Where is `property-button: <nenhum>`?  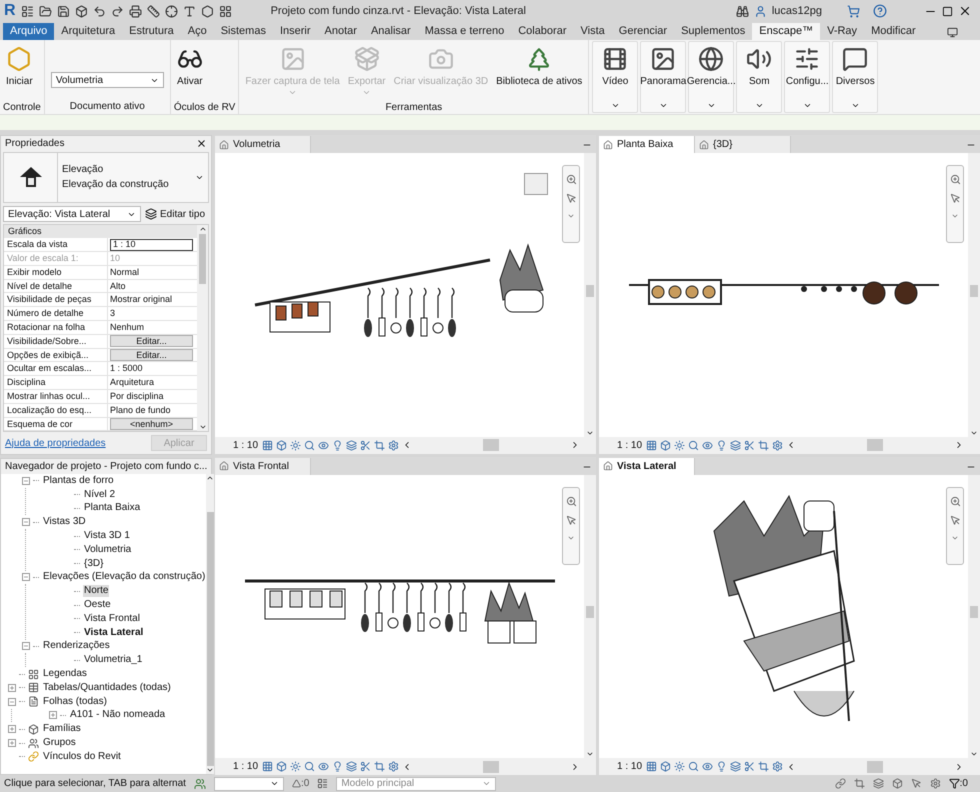
property-button: <nenhum> is located at coordinates (151, 424).